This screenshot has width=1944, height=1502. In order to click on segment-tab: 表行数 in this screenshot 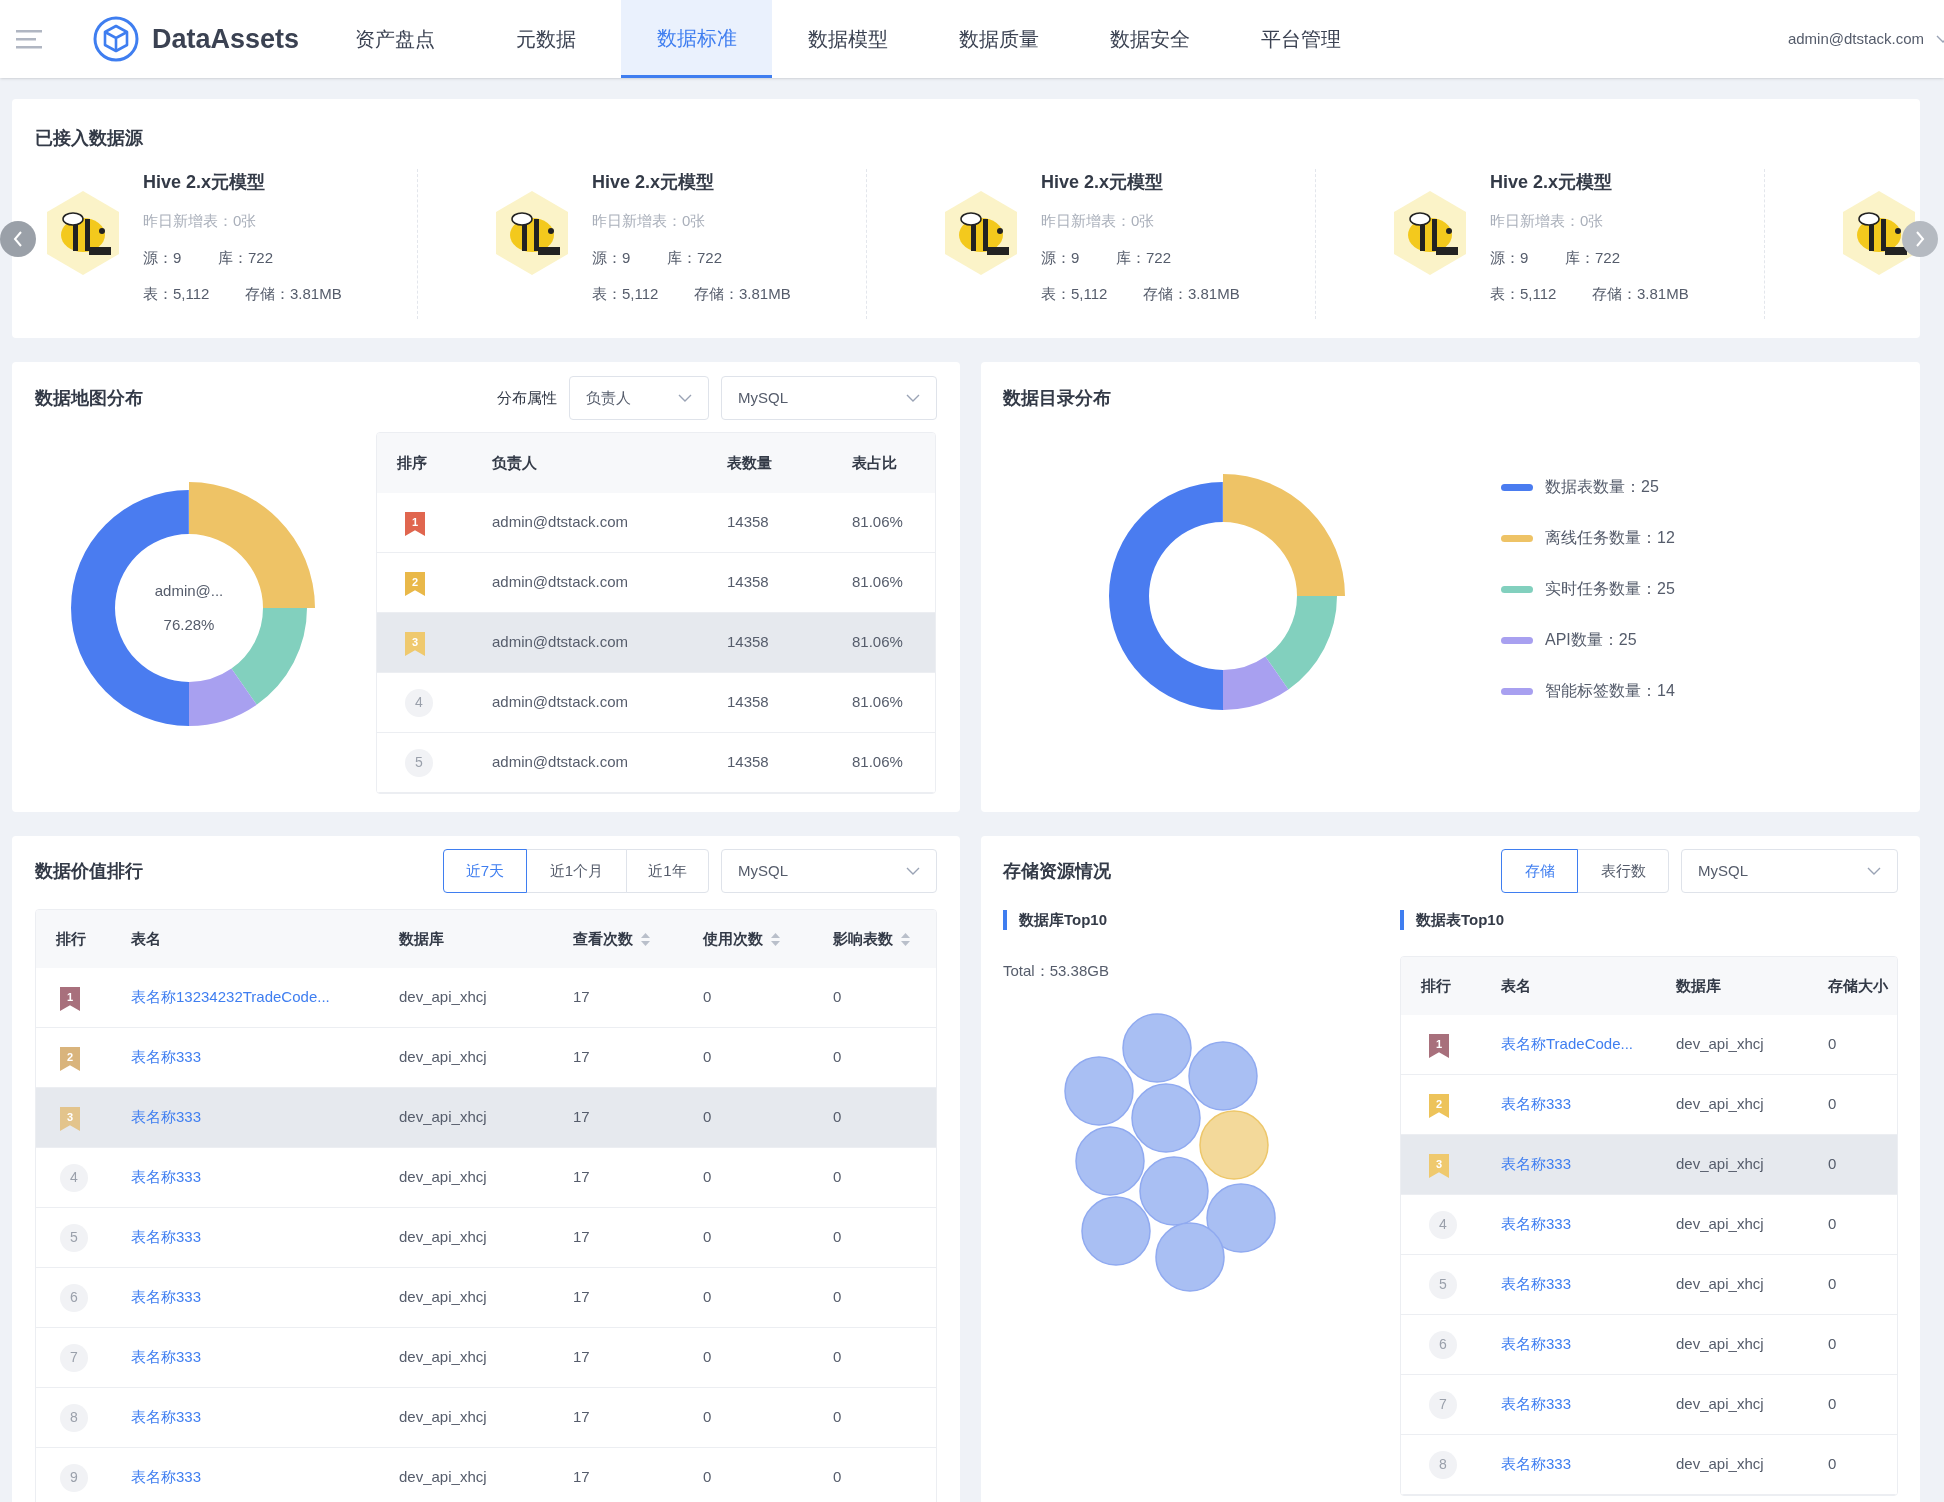, I will do `click(1623, 871)`.